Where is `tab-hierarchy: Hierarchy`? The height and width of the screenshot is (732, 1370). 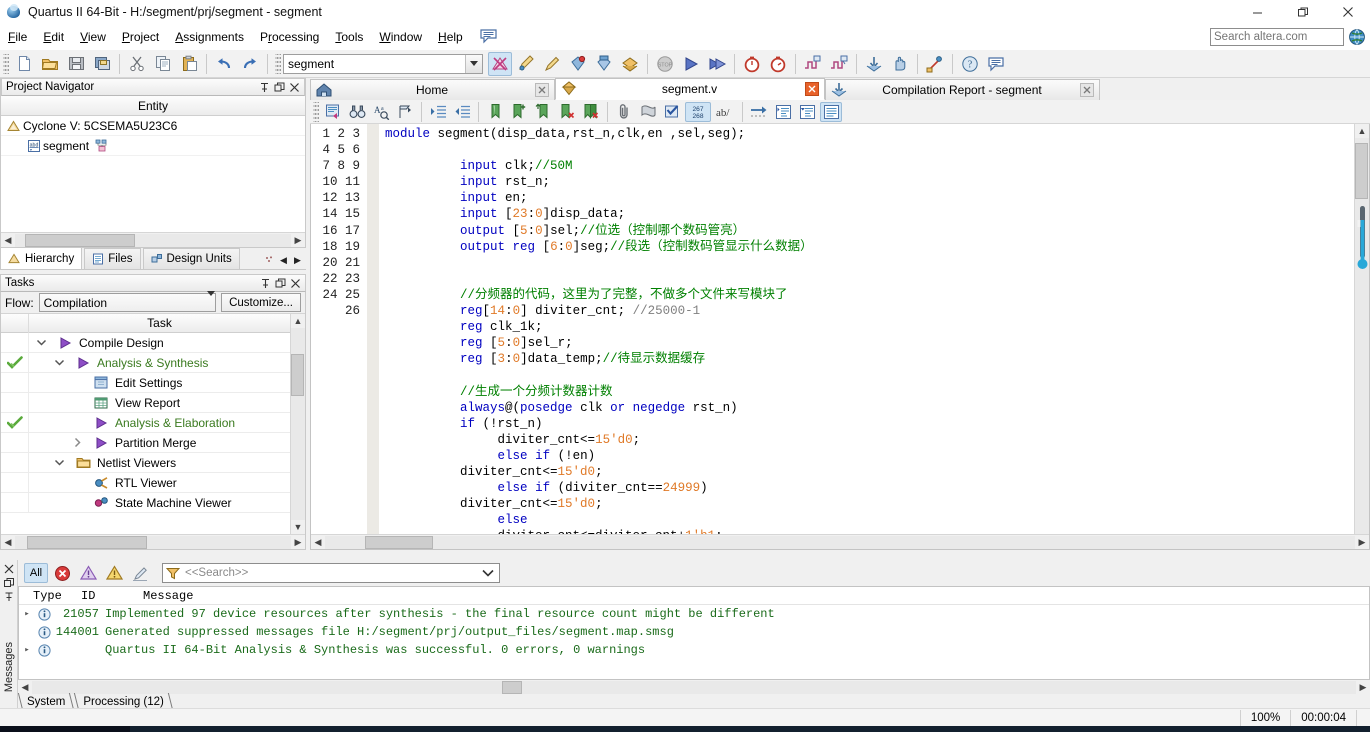
tab-hierarchy: Hierarchy is located at coordinates (41, 258).